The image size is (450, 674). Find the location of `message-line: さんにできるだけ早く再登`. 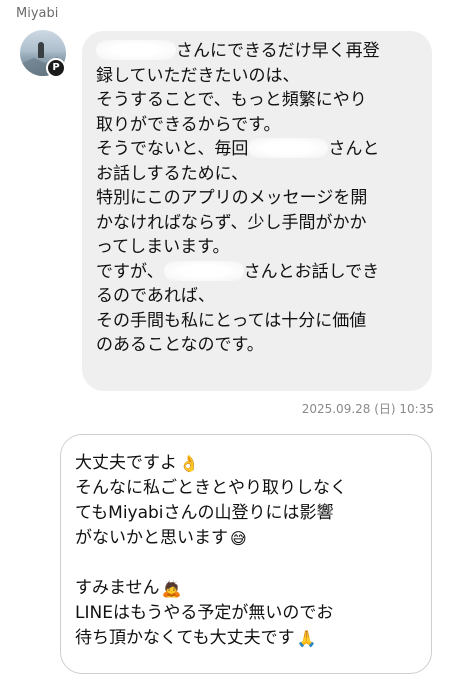

message-line: さんにできるだけ早く再登 is located at coordinates (259, 51).